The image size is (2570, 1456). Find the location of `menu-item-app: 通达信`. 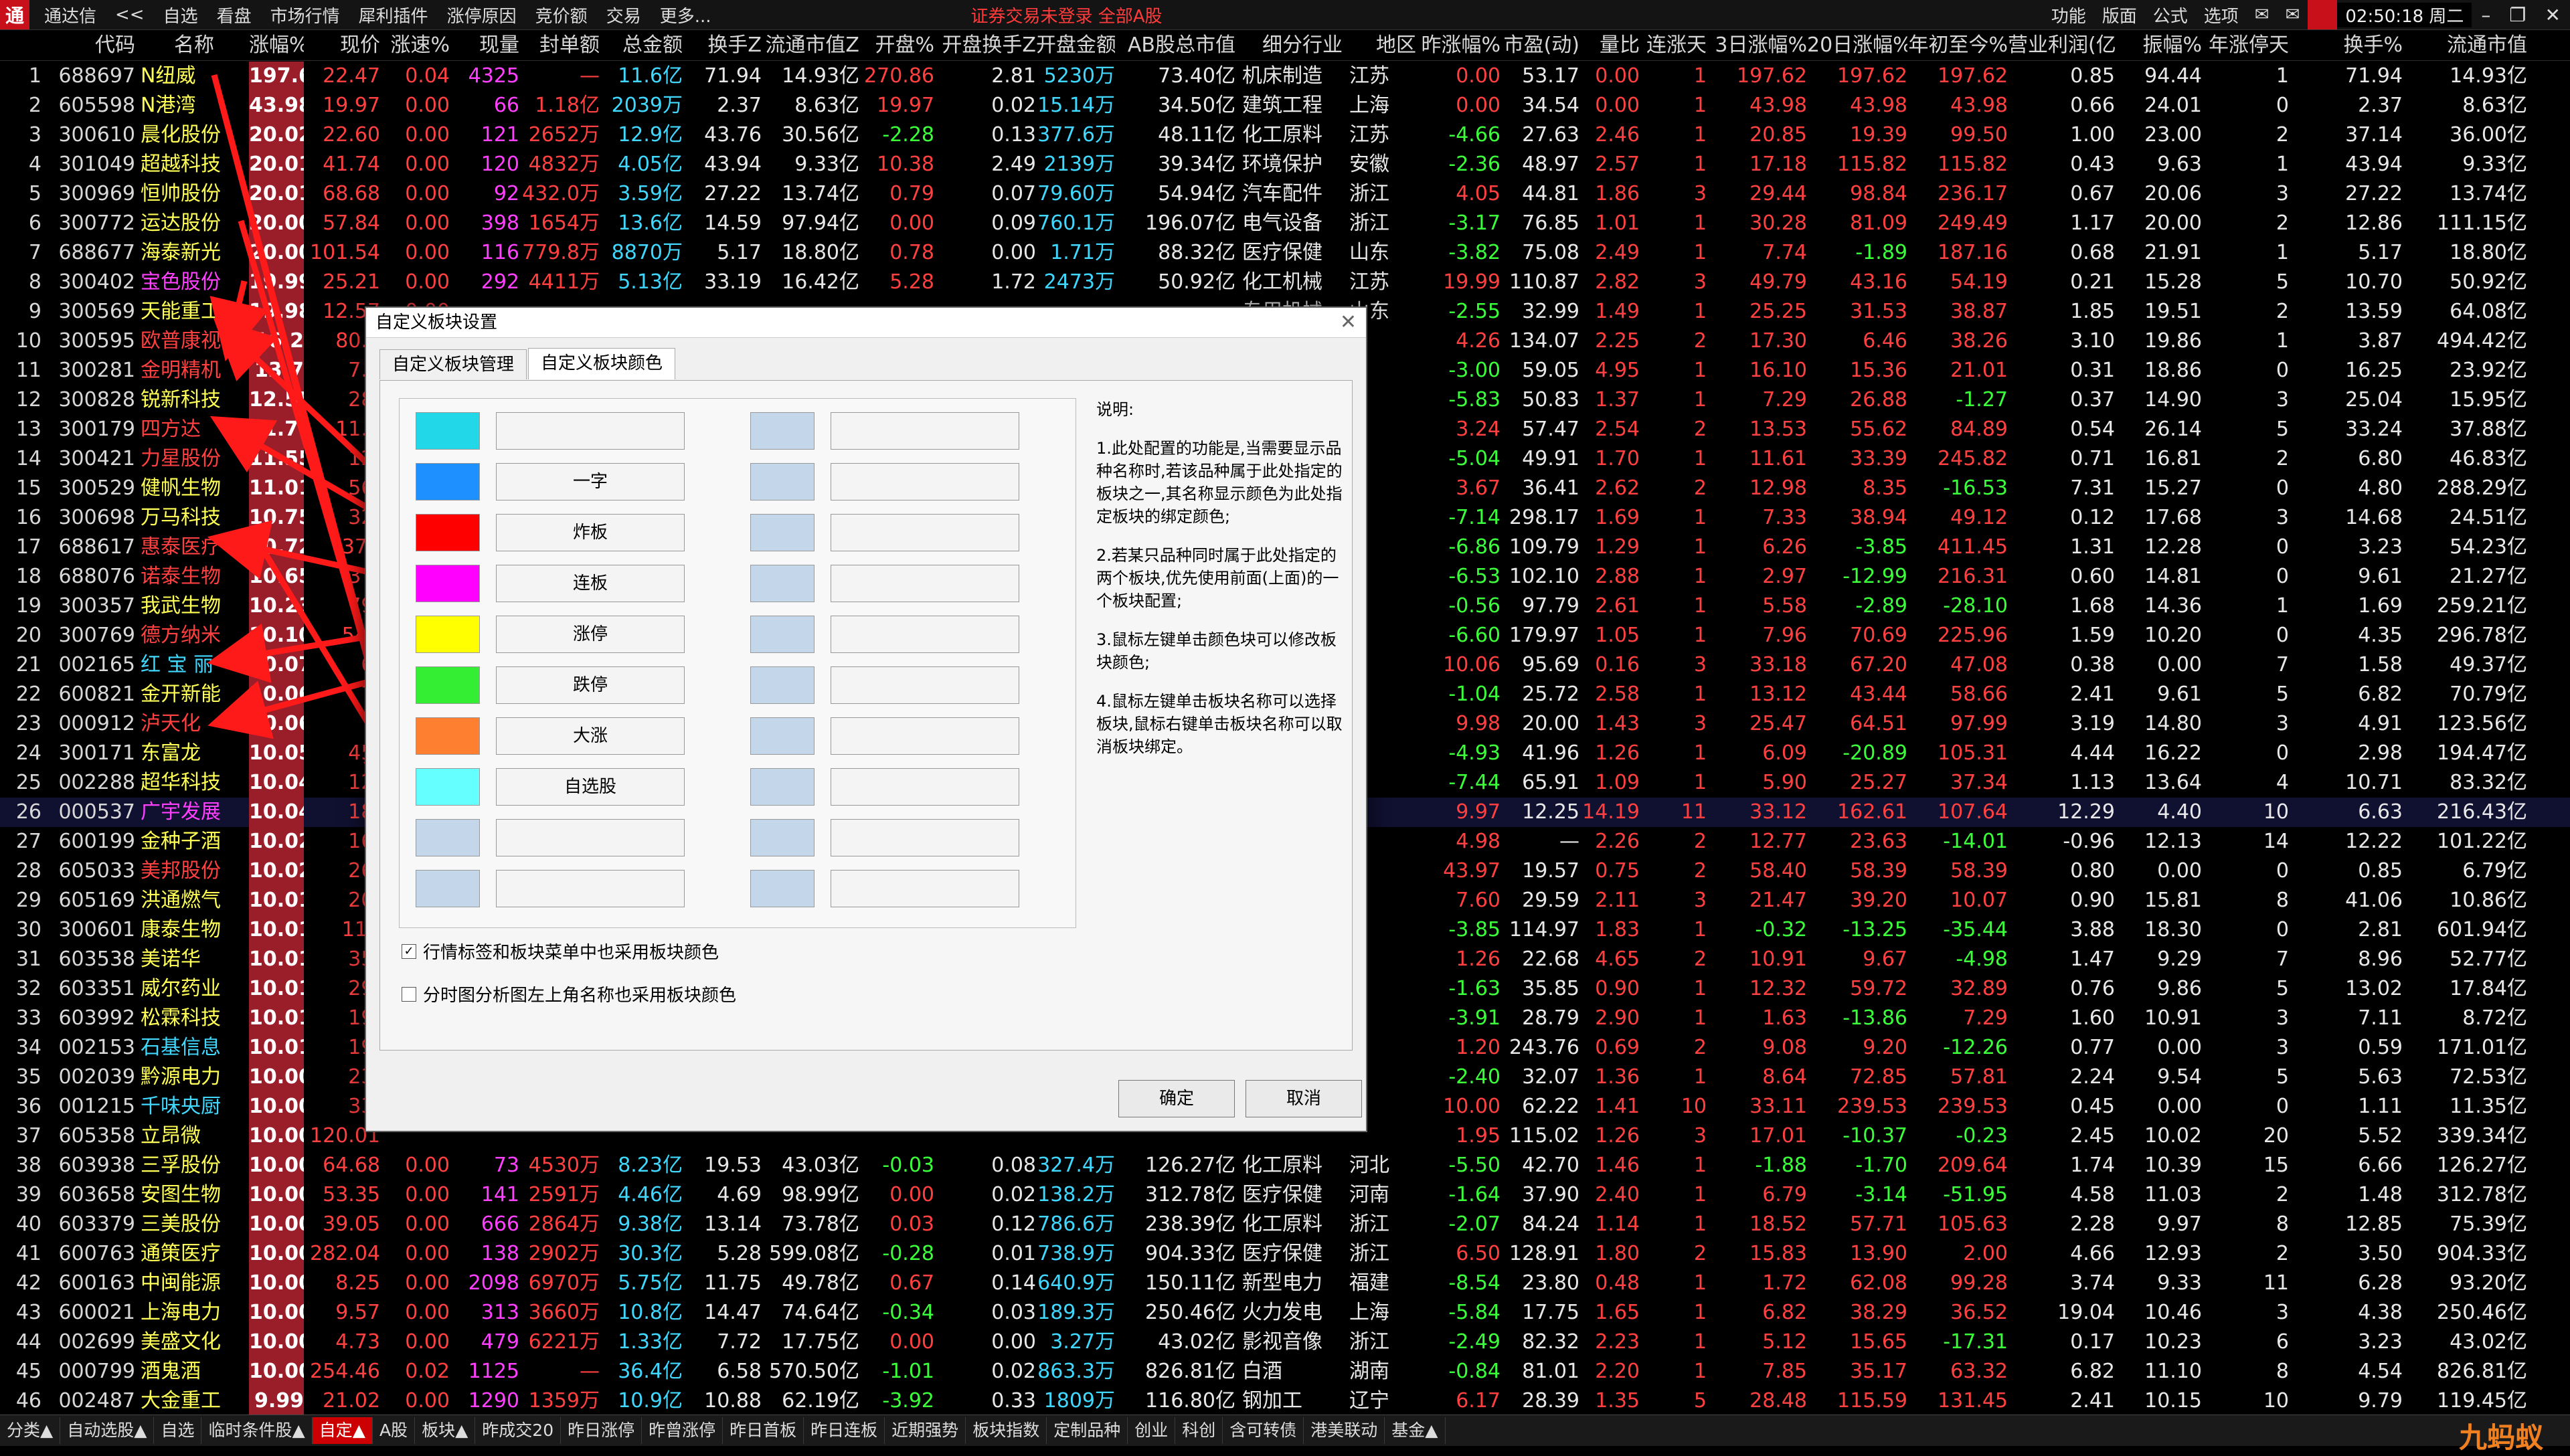

menu-item-app: 通达信 is located at coordinates (70, 15).